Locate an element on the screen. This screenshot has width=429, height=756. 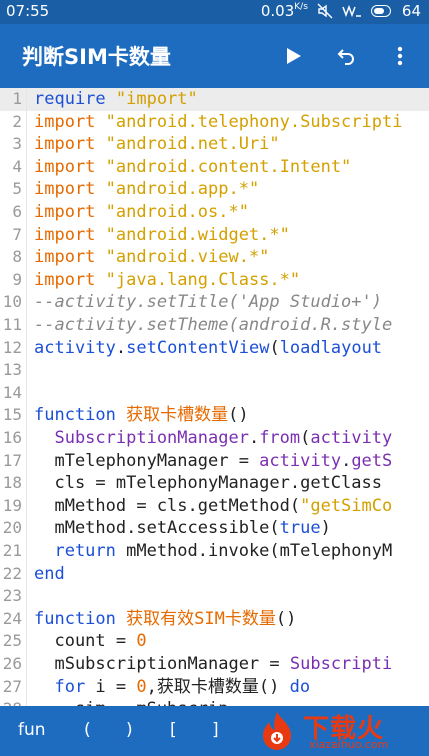
line-code: function 获取有效SIM卡数量() is located at coordinates (165, 619).